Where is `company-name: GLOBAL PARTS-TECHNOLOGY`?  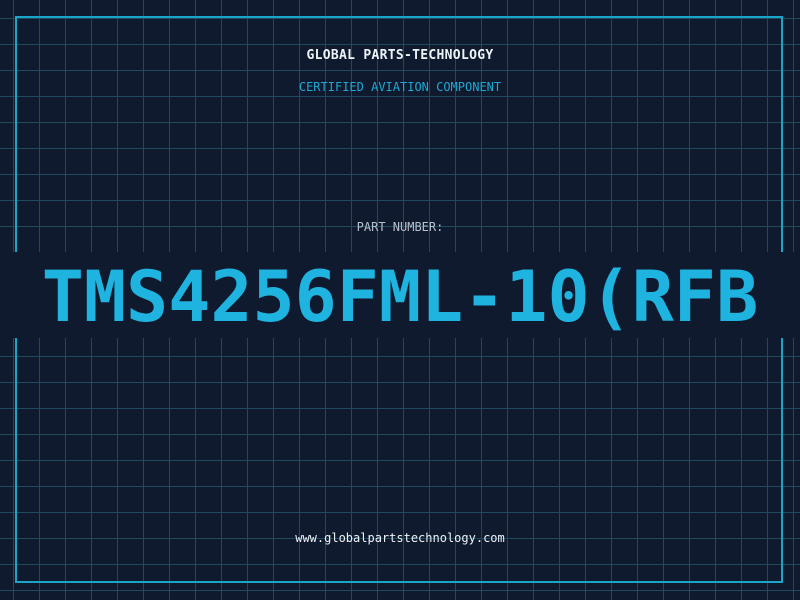 company-name: GLOBAL PARTS-TECHNOLOGY is located at coordinates (400, 55).